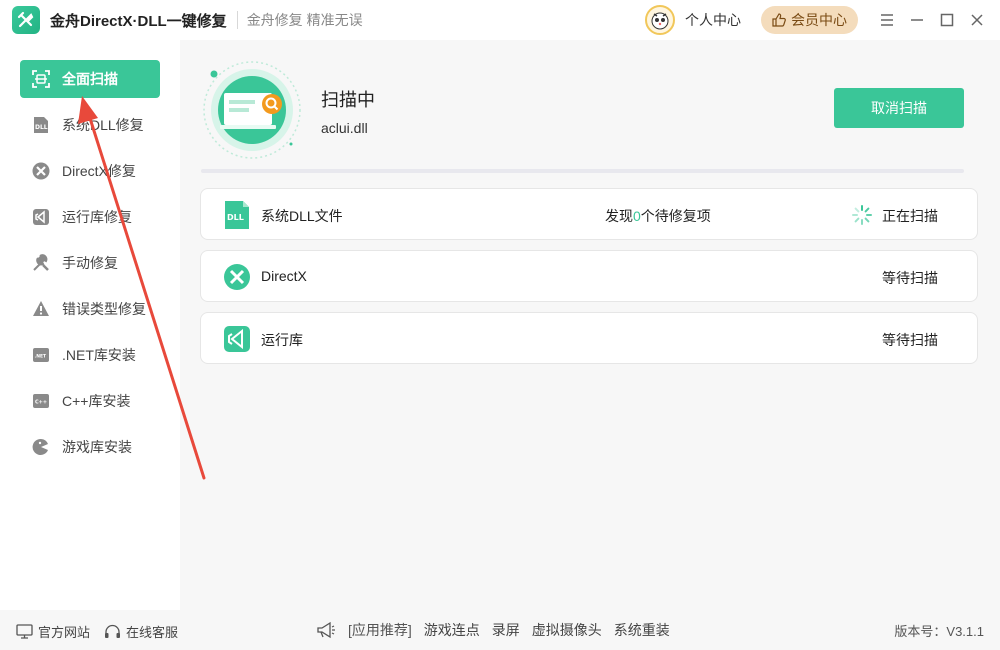  I want to click on found-suffix: 个待修复项, so click(675, 216).